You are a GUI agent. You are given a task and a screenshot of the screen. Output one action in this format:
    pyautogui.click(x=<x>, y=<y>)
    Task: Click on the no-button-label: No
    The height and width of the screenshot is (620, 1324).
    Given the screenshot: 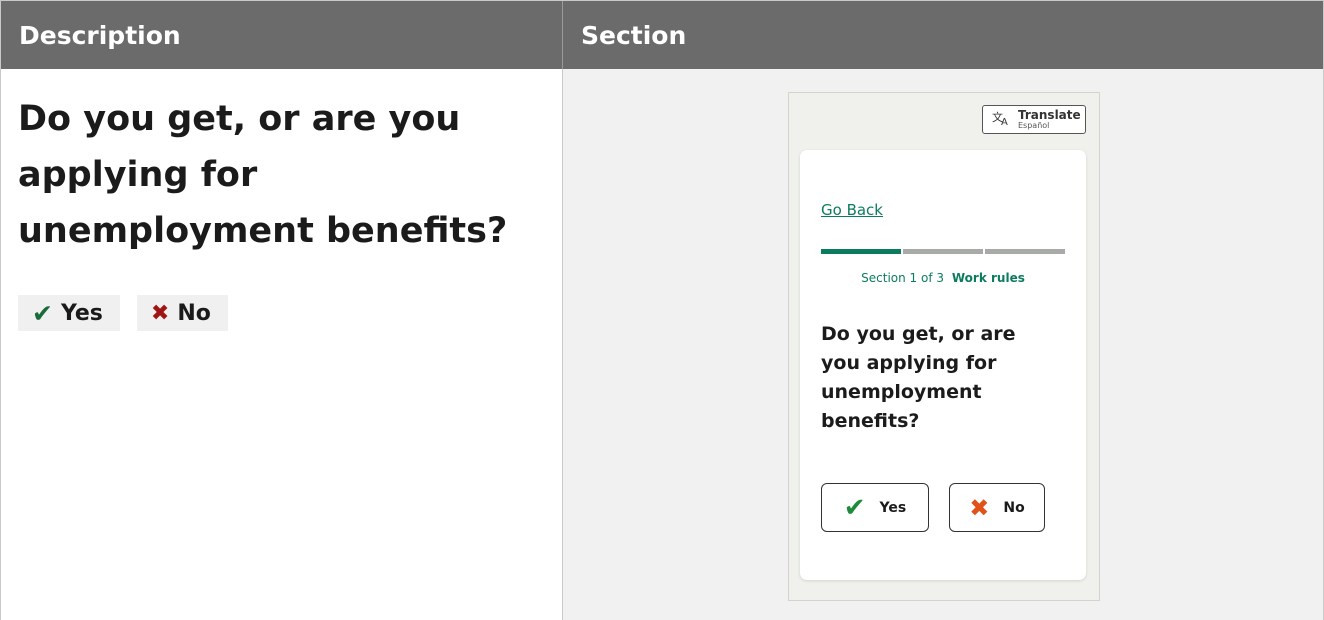 What is the action you would take?
    pyautogui.click(x=1014, y=507)
    